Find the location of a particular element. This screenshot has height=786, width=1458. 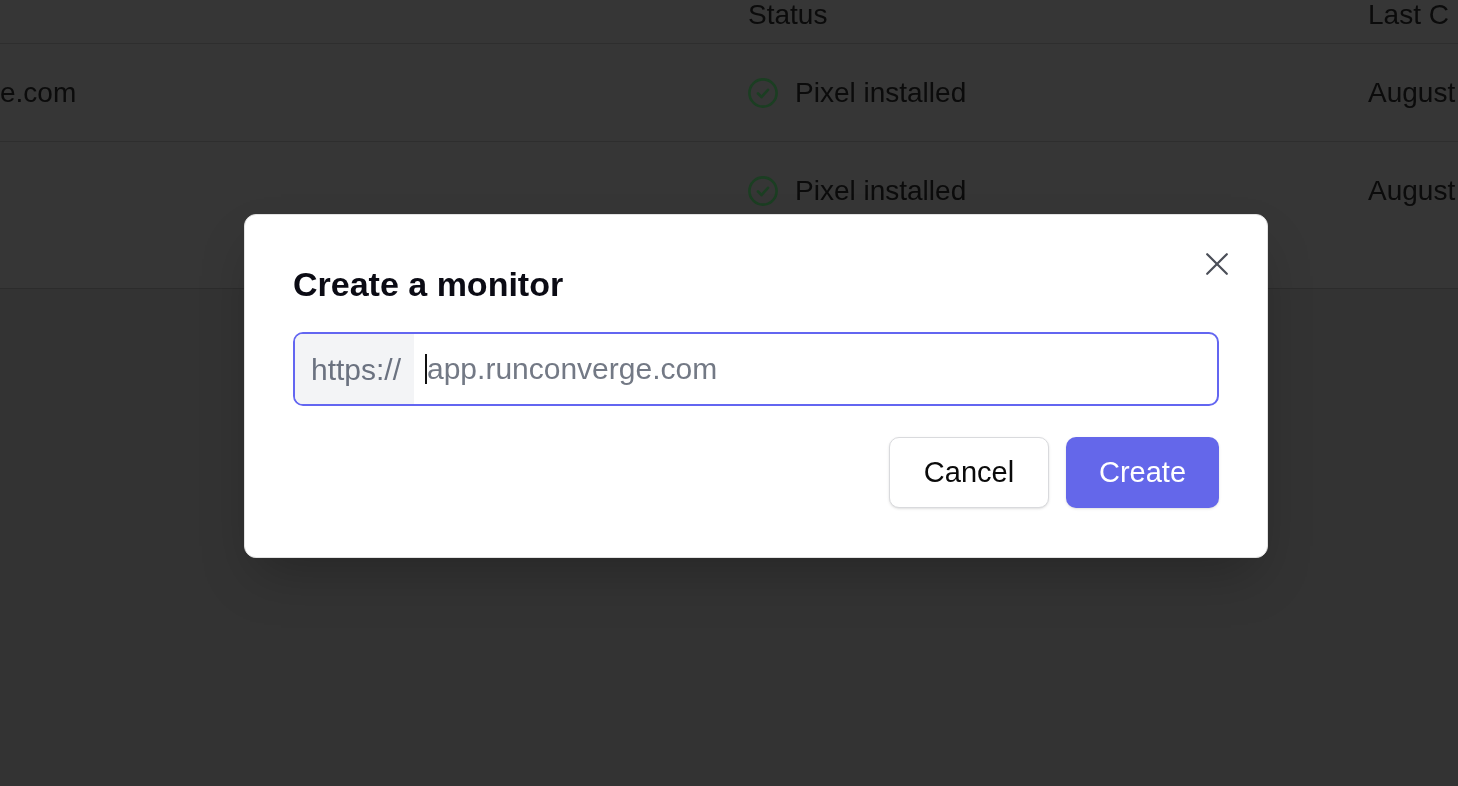

url-input: app.runconverge.com is located at coordinates (816, 369).